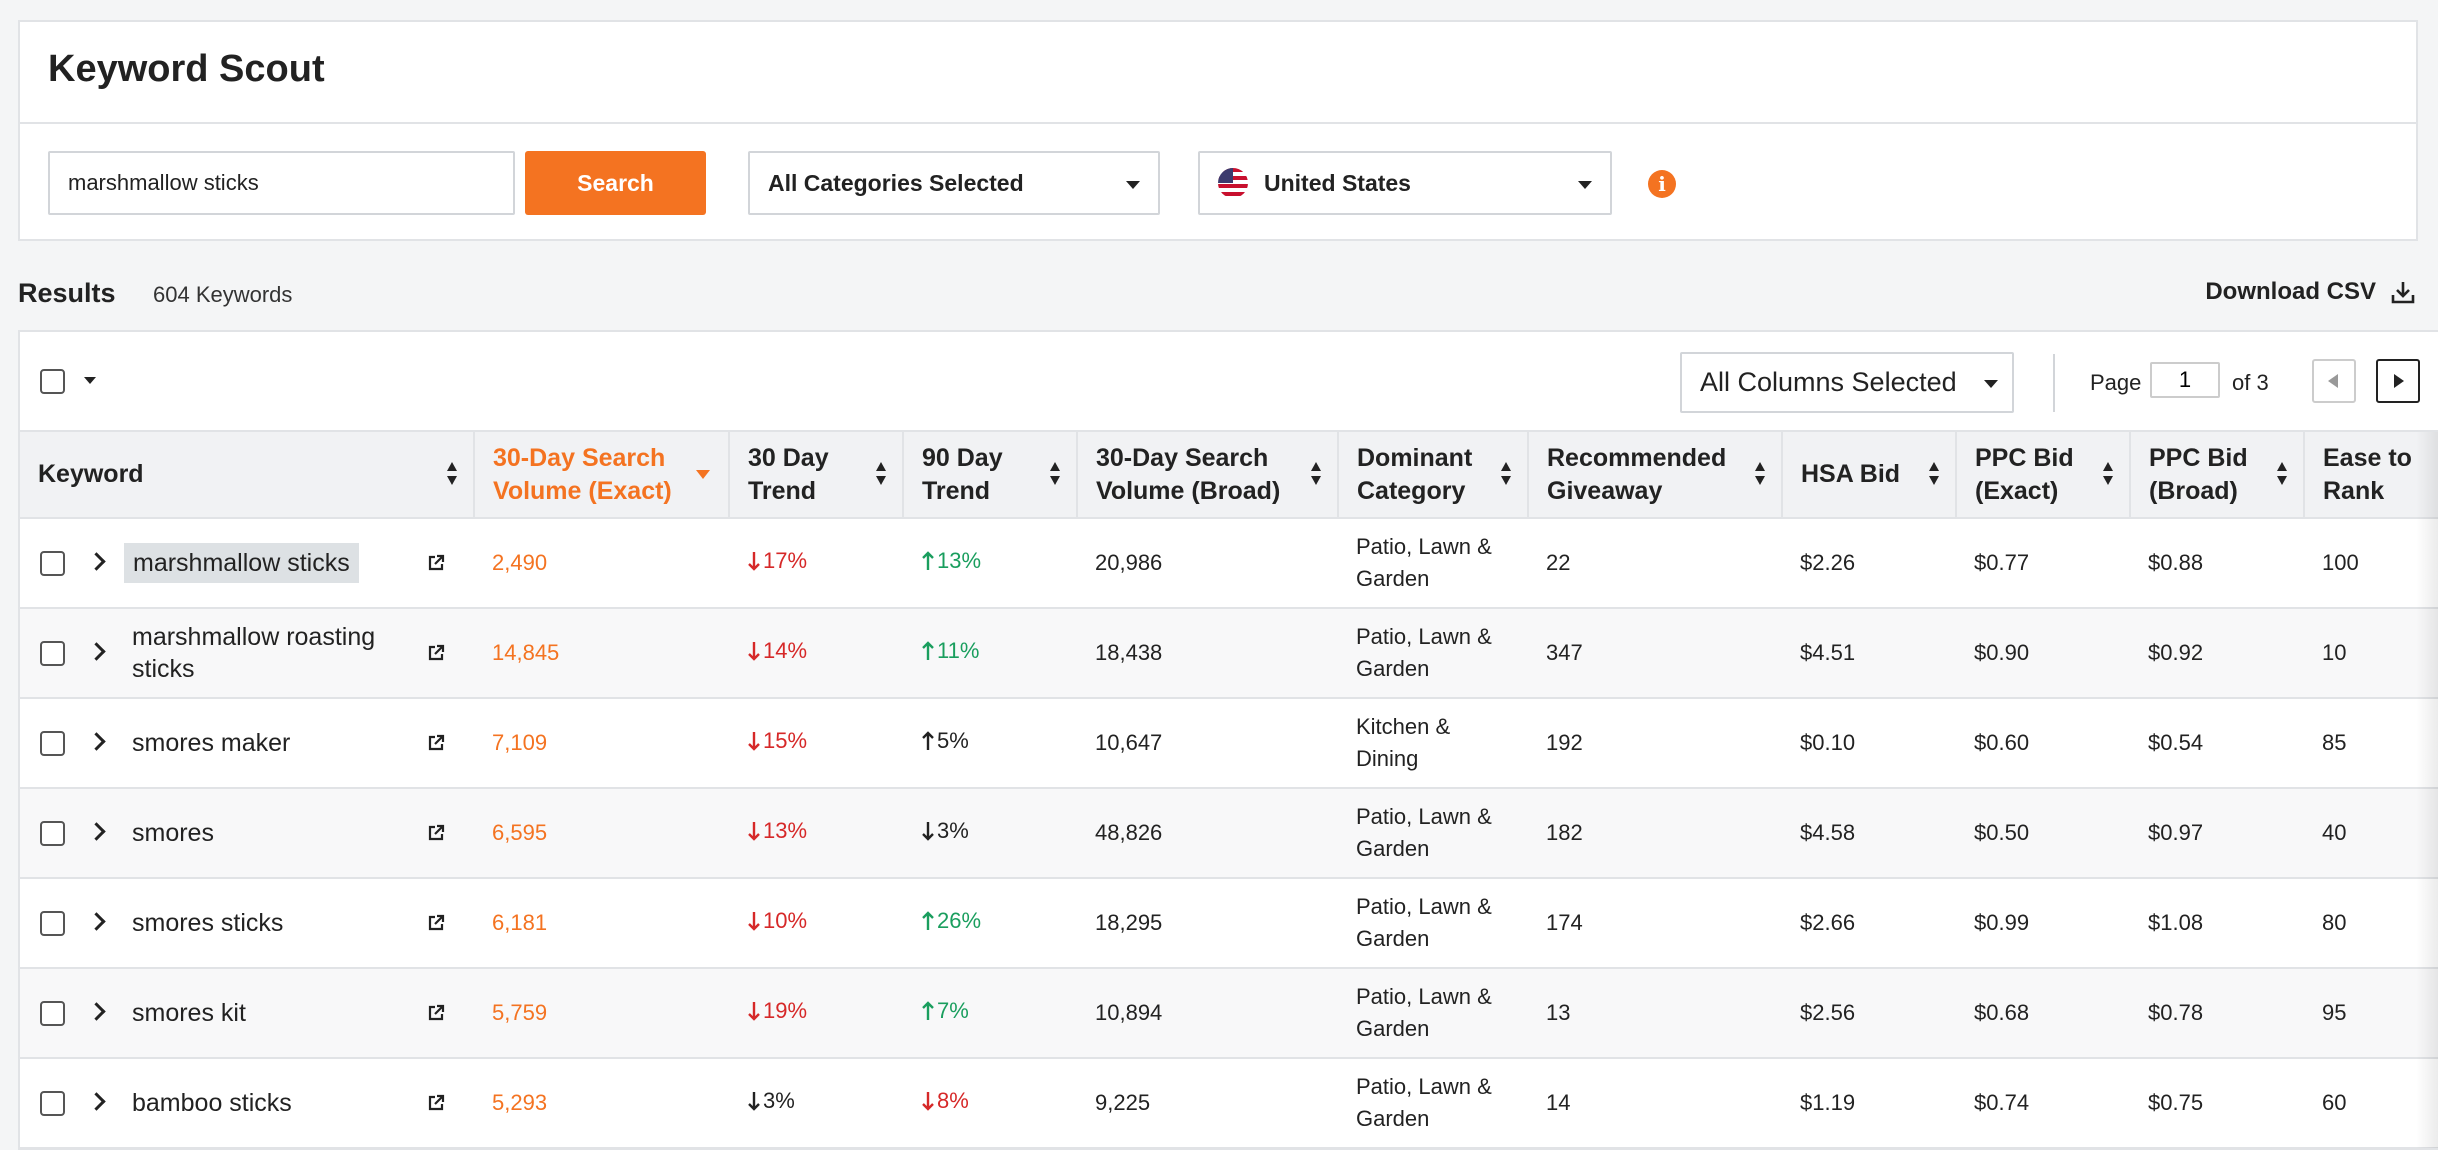  I want to click on column-header-keyword: Keyword, so click(247, 475).